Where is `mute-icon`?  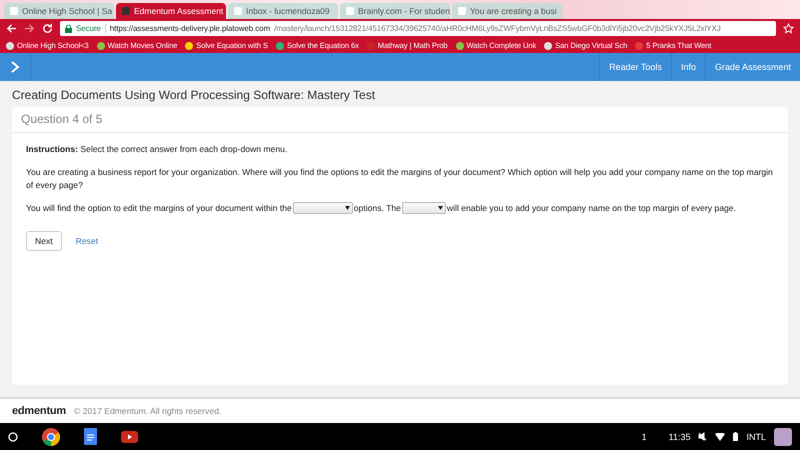 mute-icon is located at coordinates (703, 436).